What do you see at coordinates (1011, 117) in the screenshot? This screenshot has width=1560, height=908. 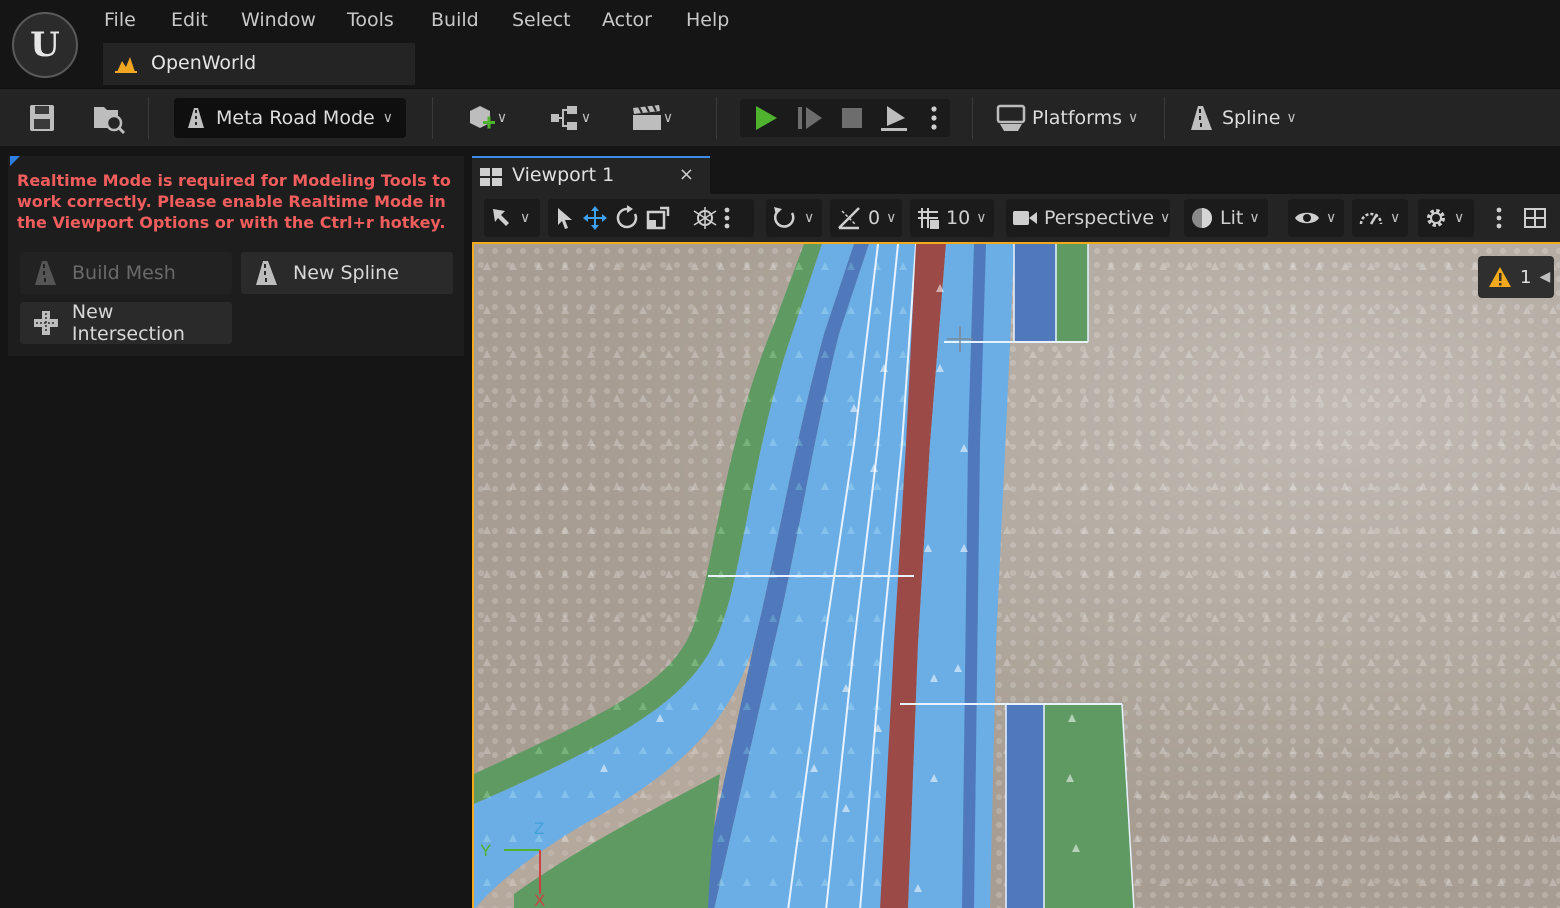 I see `platforms-icon` at bounding box center [1011, 117].